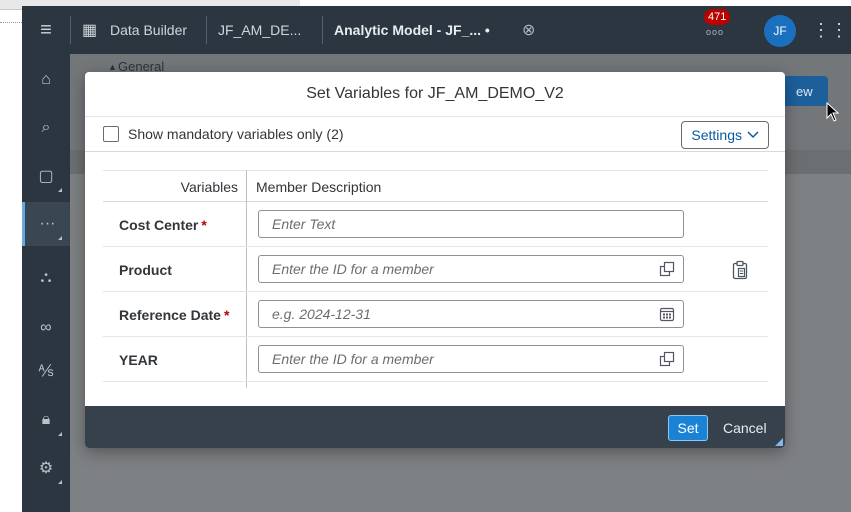 The image size is (851, 512). Describe the element at coordinates (715, 32) in the screenshot. I see `notification-icon: ooo` at that location.